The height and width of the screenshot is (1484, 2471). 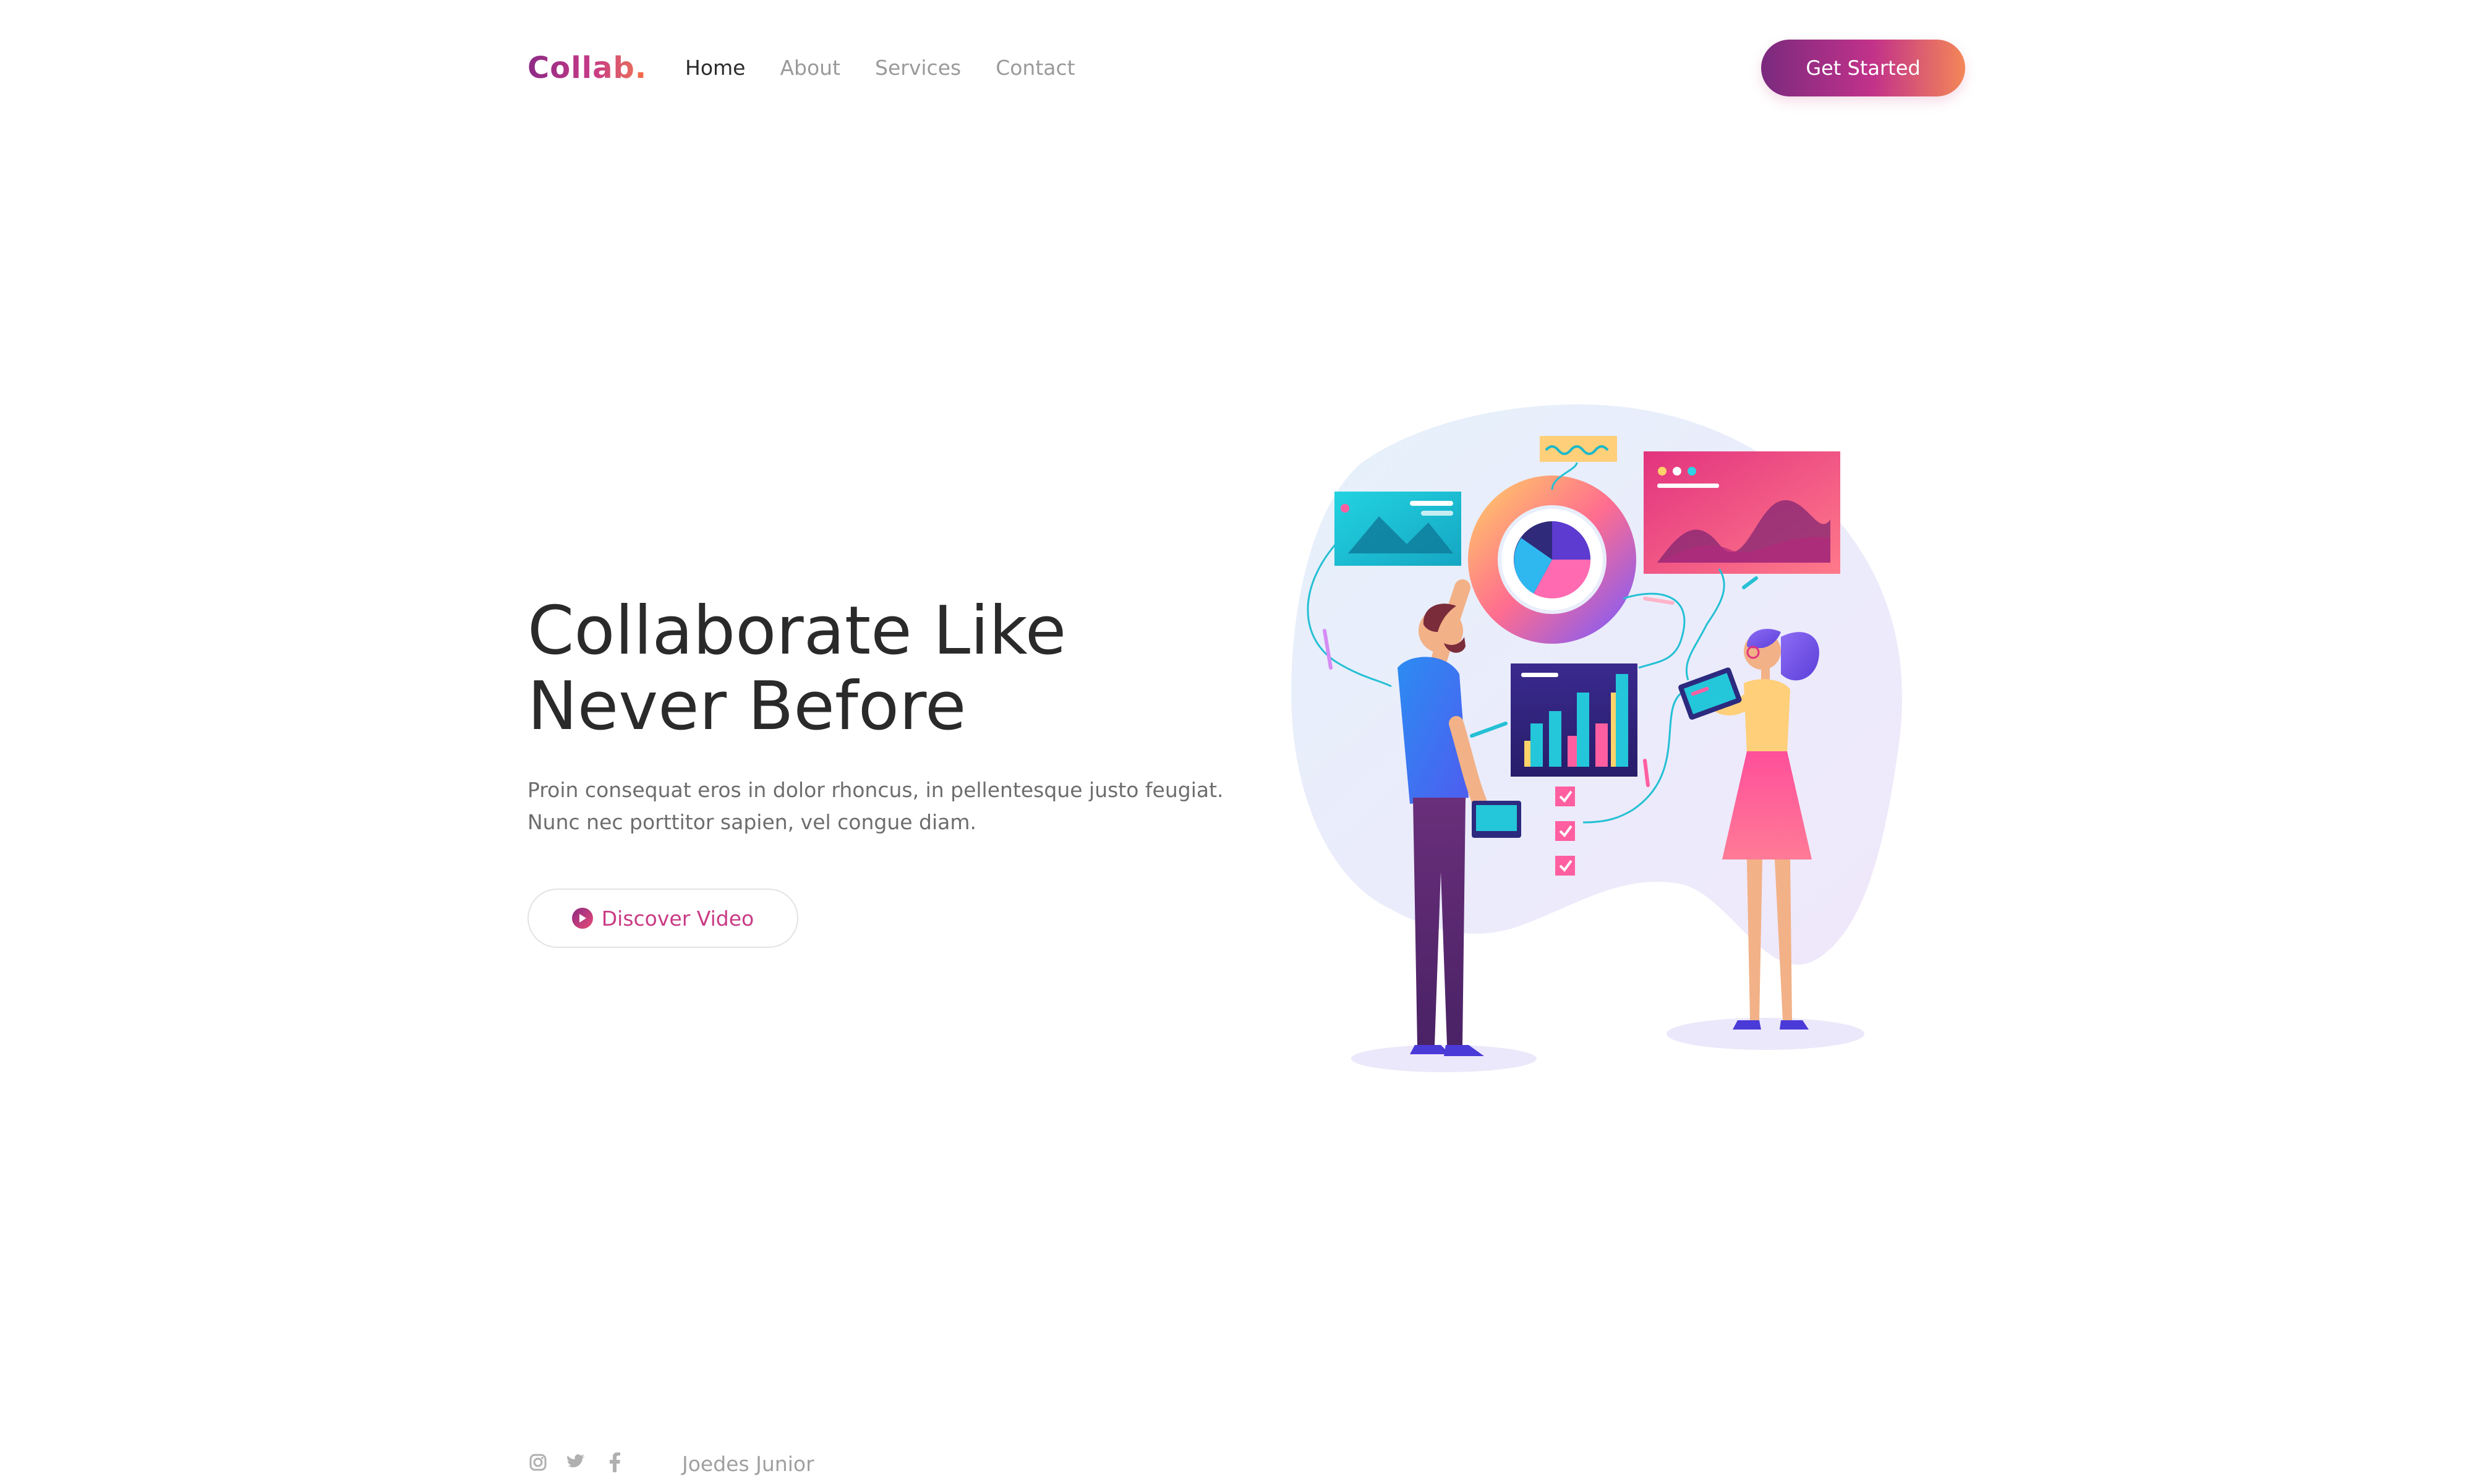 I want to click on discover-video-button: Discover Video, so click(x=663, y=918).